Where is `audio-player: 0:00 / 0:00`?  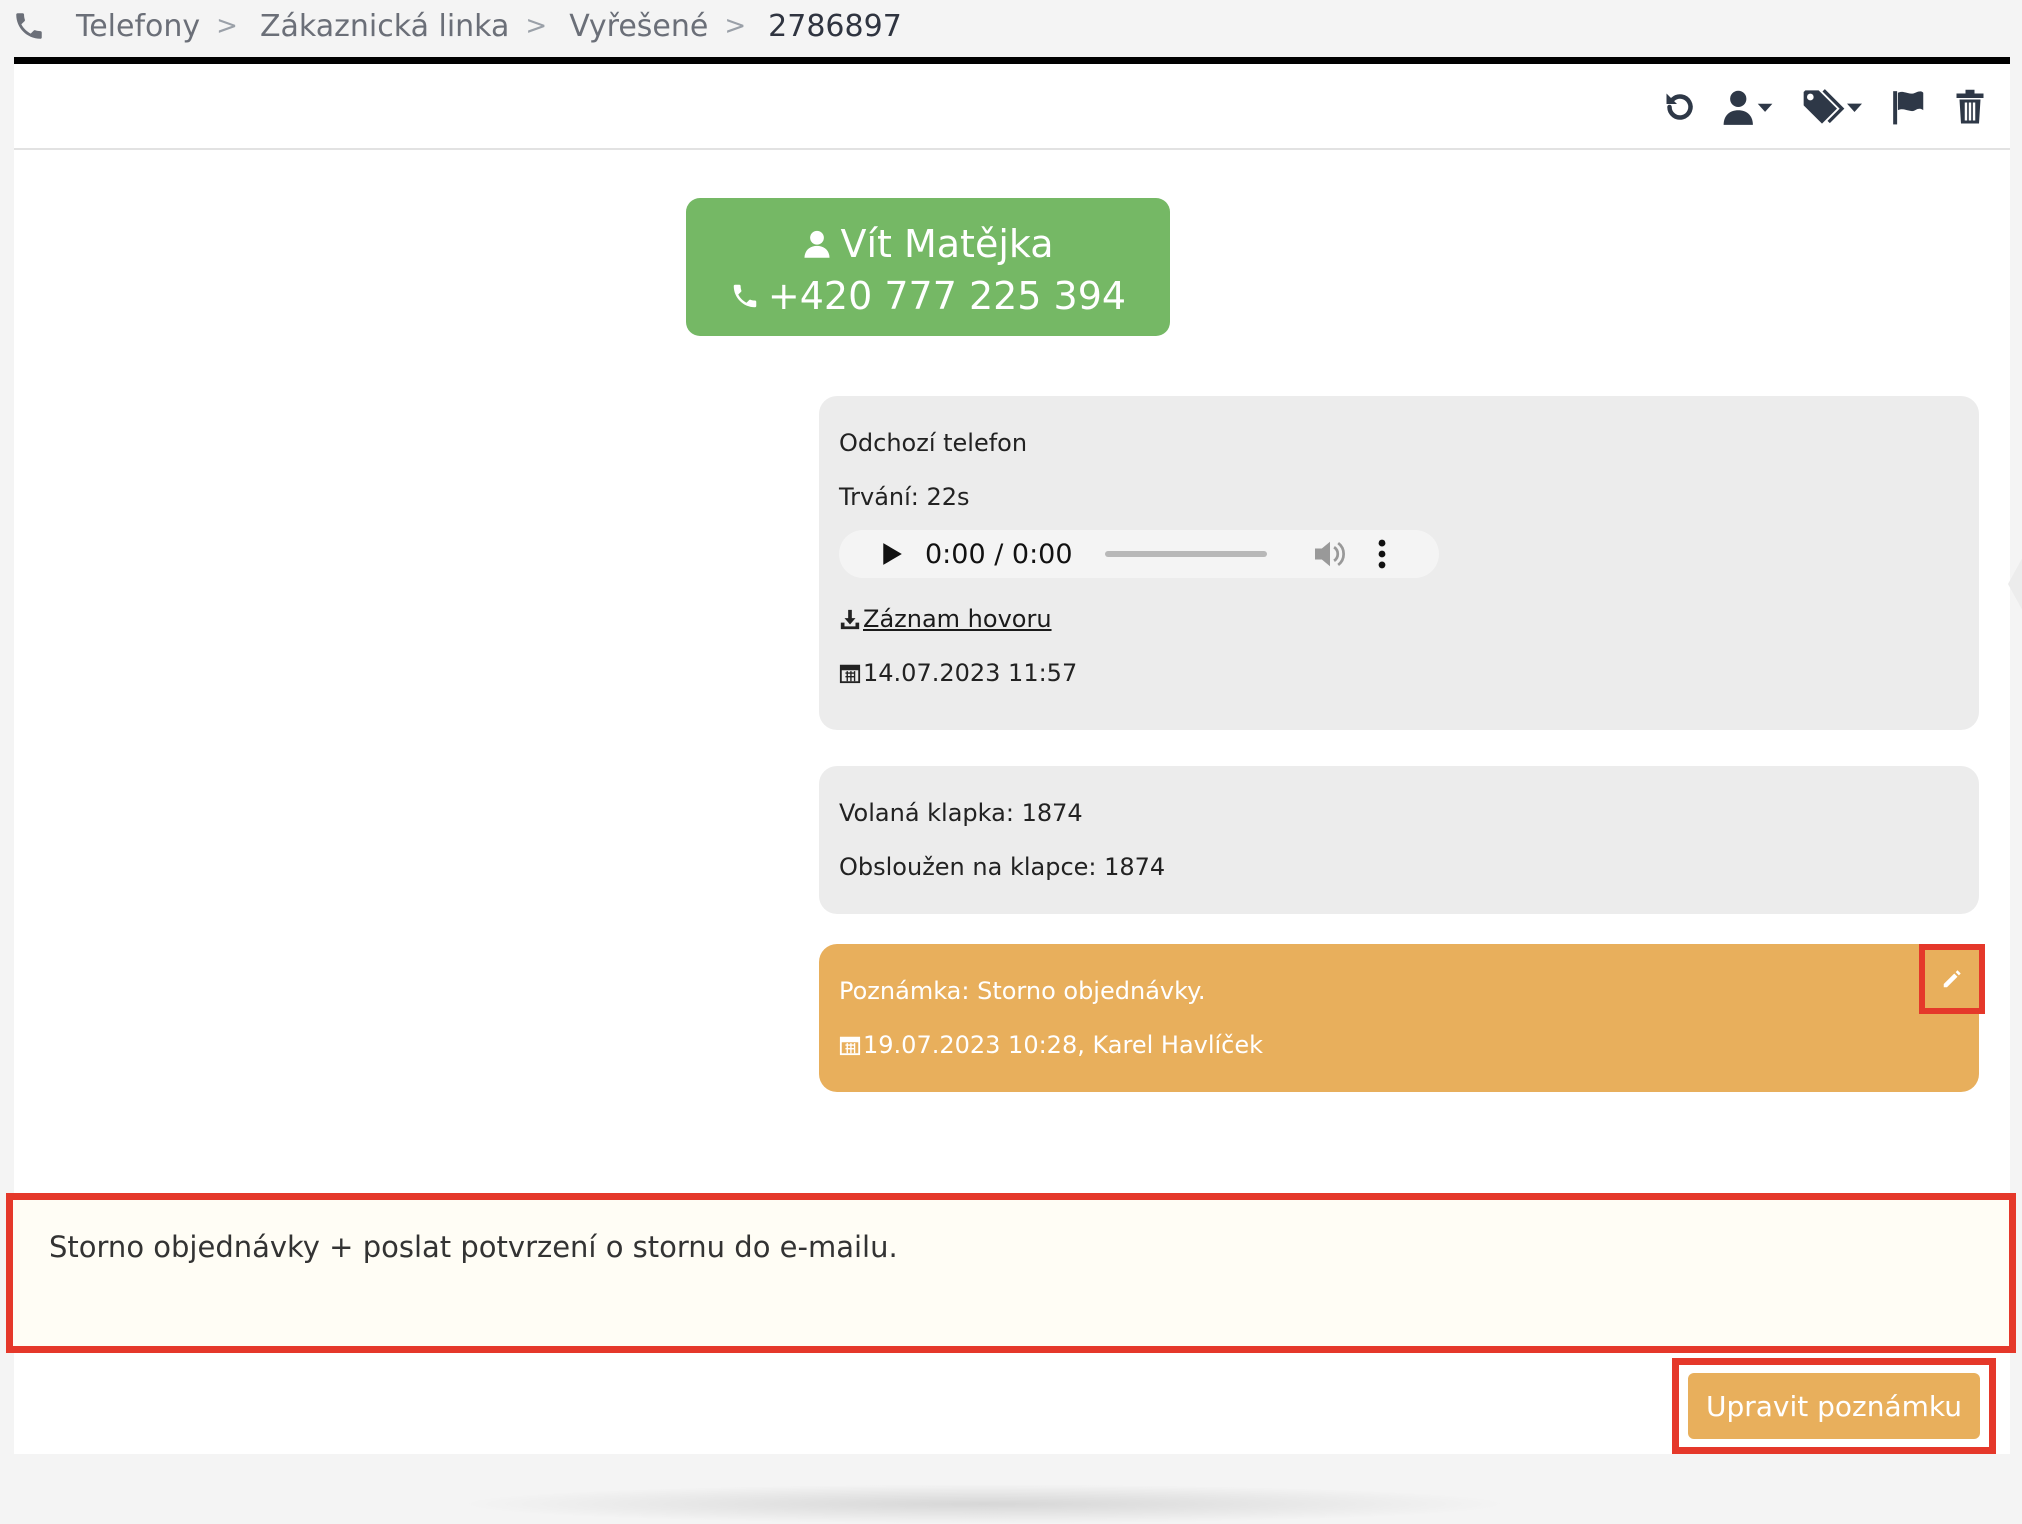 audio-player: 0:00 / 0:00 is located at coordinates (1139, 554).